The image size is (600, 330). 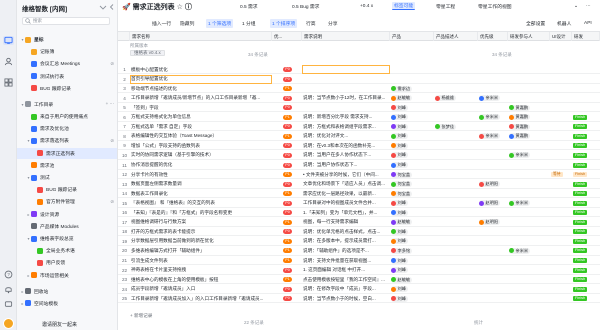 What do you see at coordinates (201, 79) in the screenshot?
I see `name-cell: 首页引导配置优化` at bounding box center [201, 79].